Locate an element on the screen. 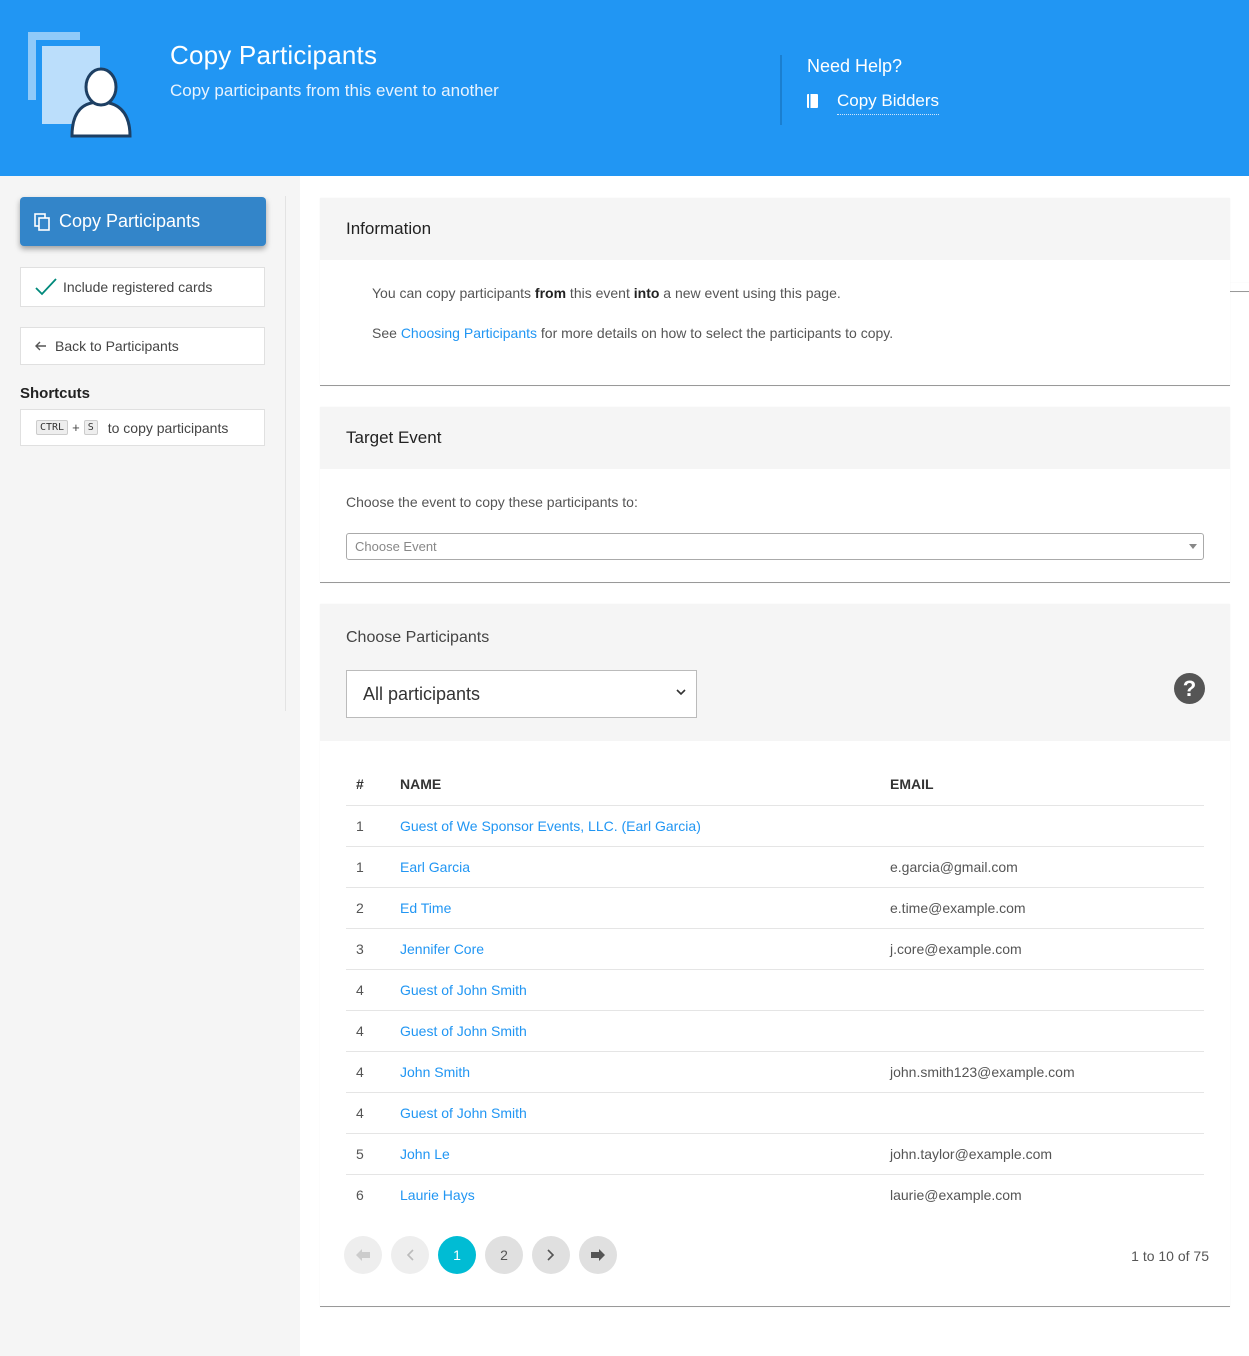 Image resolution: width=1249 pixels, height=1356 pixels. row-email: e.time@example.com is located at coordinates (1047, 908).